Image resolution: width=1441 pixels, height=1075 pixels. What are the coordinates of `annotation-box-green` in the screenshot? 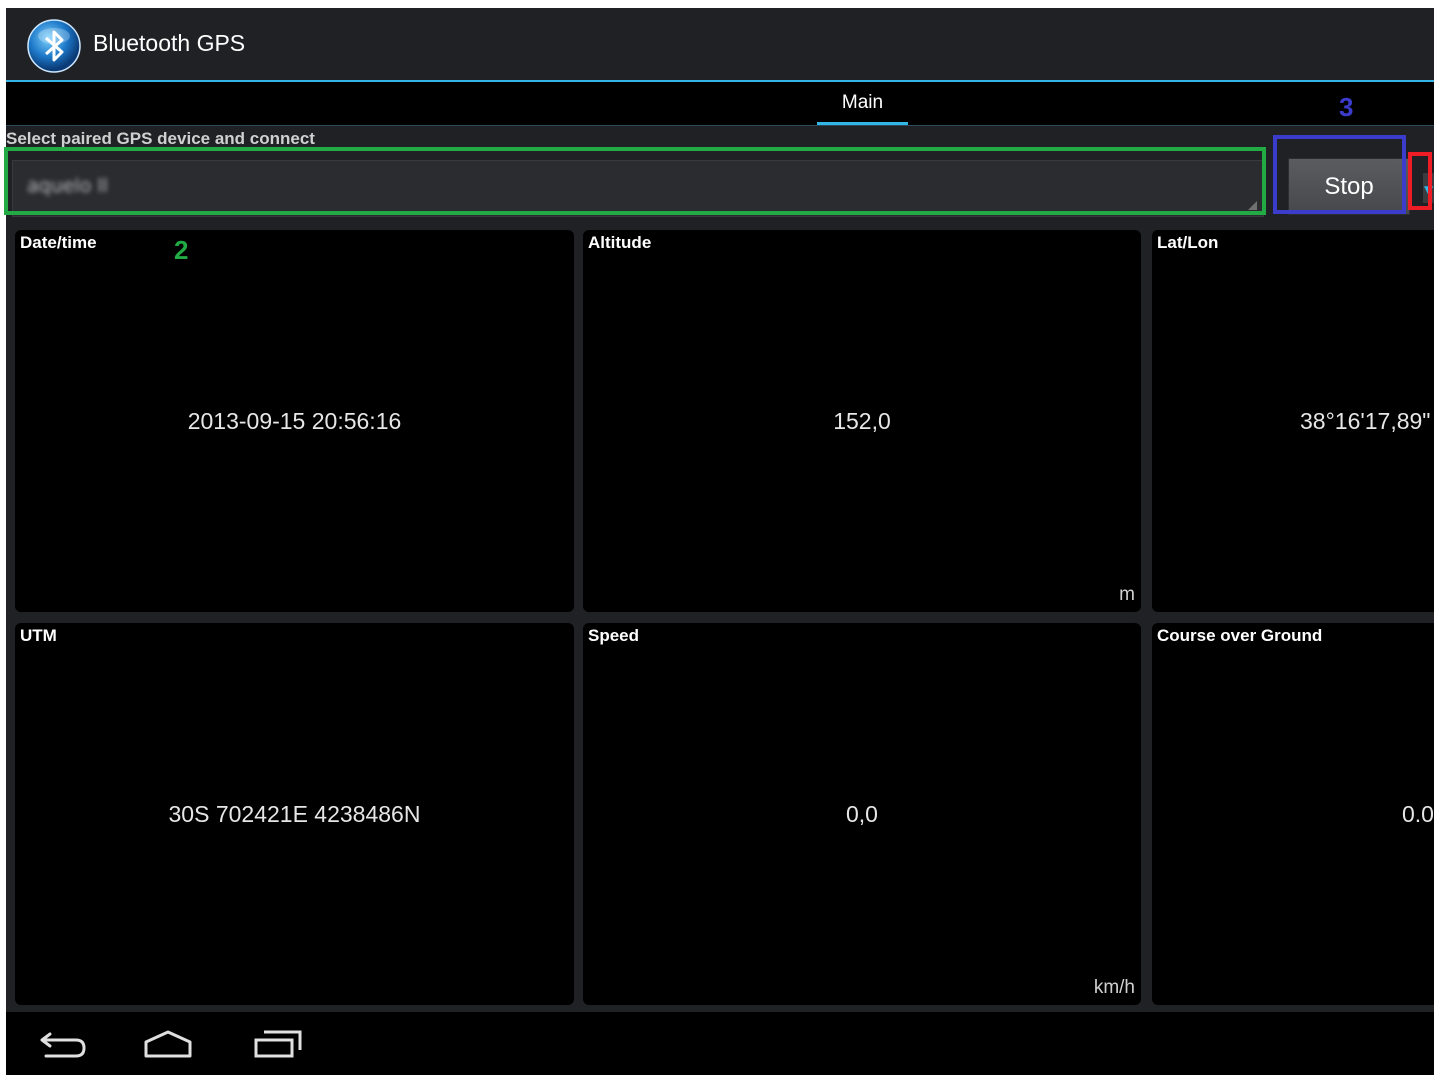 It's located at (635, 181).